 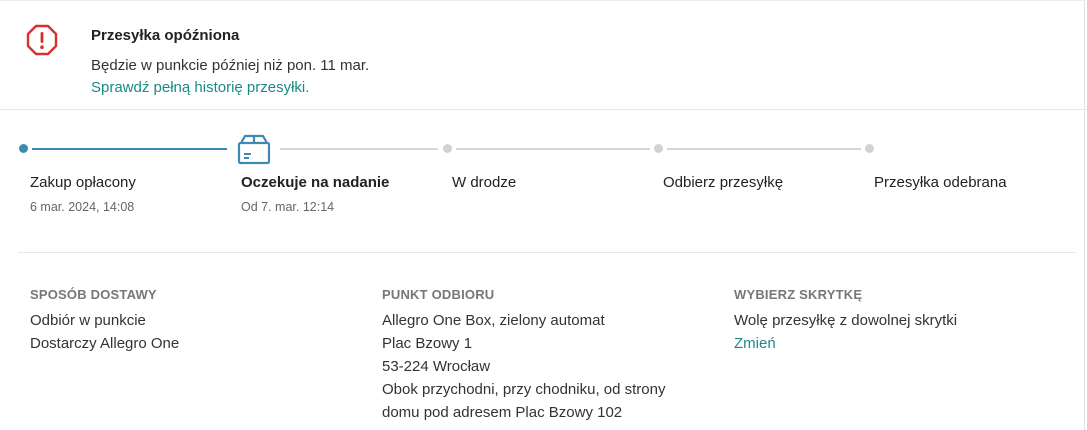 I want to click on section-divider, so click(x=547, y=252).